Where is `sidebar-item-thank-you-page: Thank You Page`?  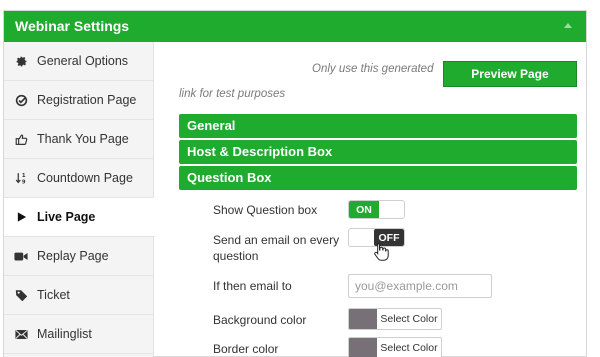
sidebar-item-thank-you-page: Thank You Page is located at coordinates (79, 139).